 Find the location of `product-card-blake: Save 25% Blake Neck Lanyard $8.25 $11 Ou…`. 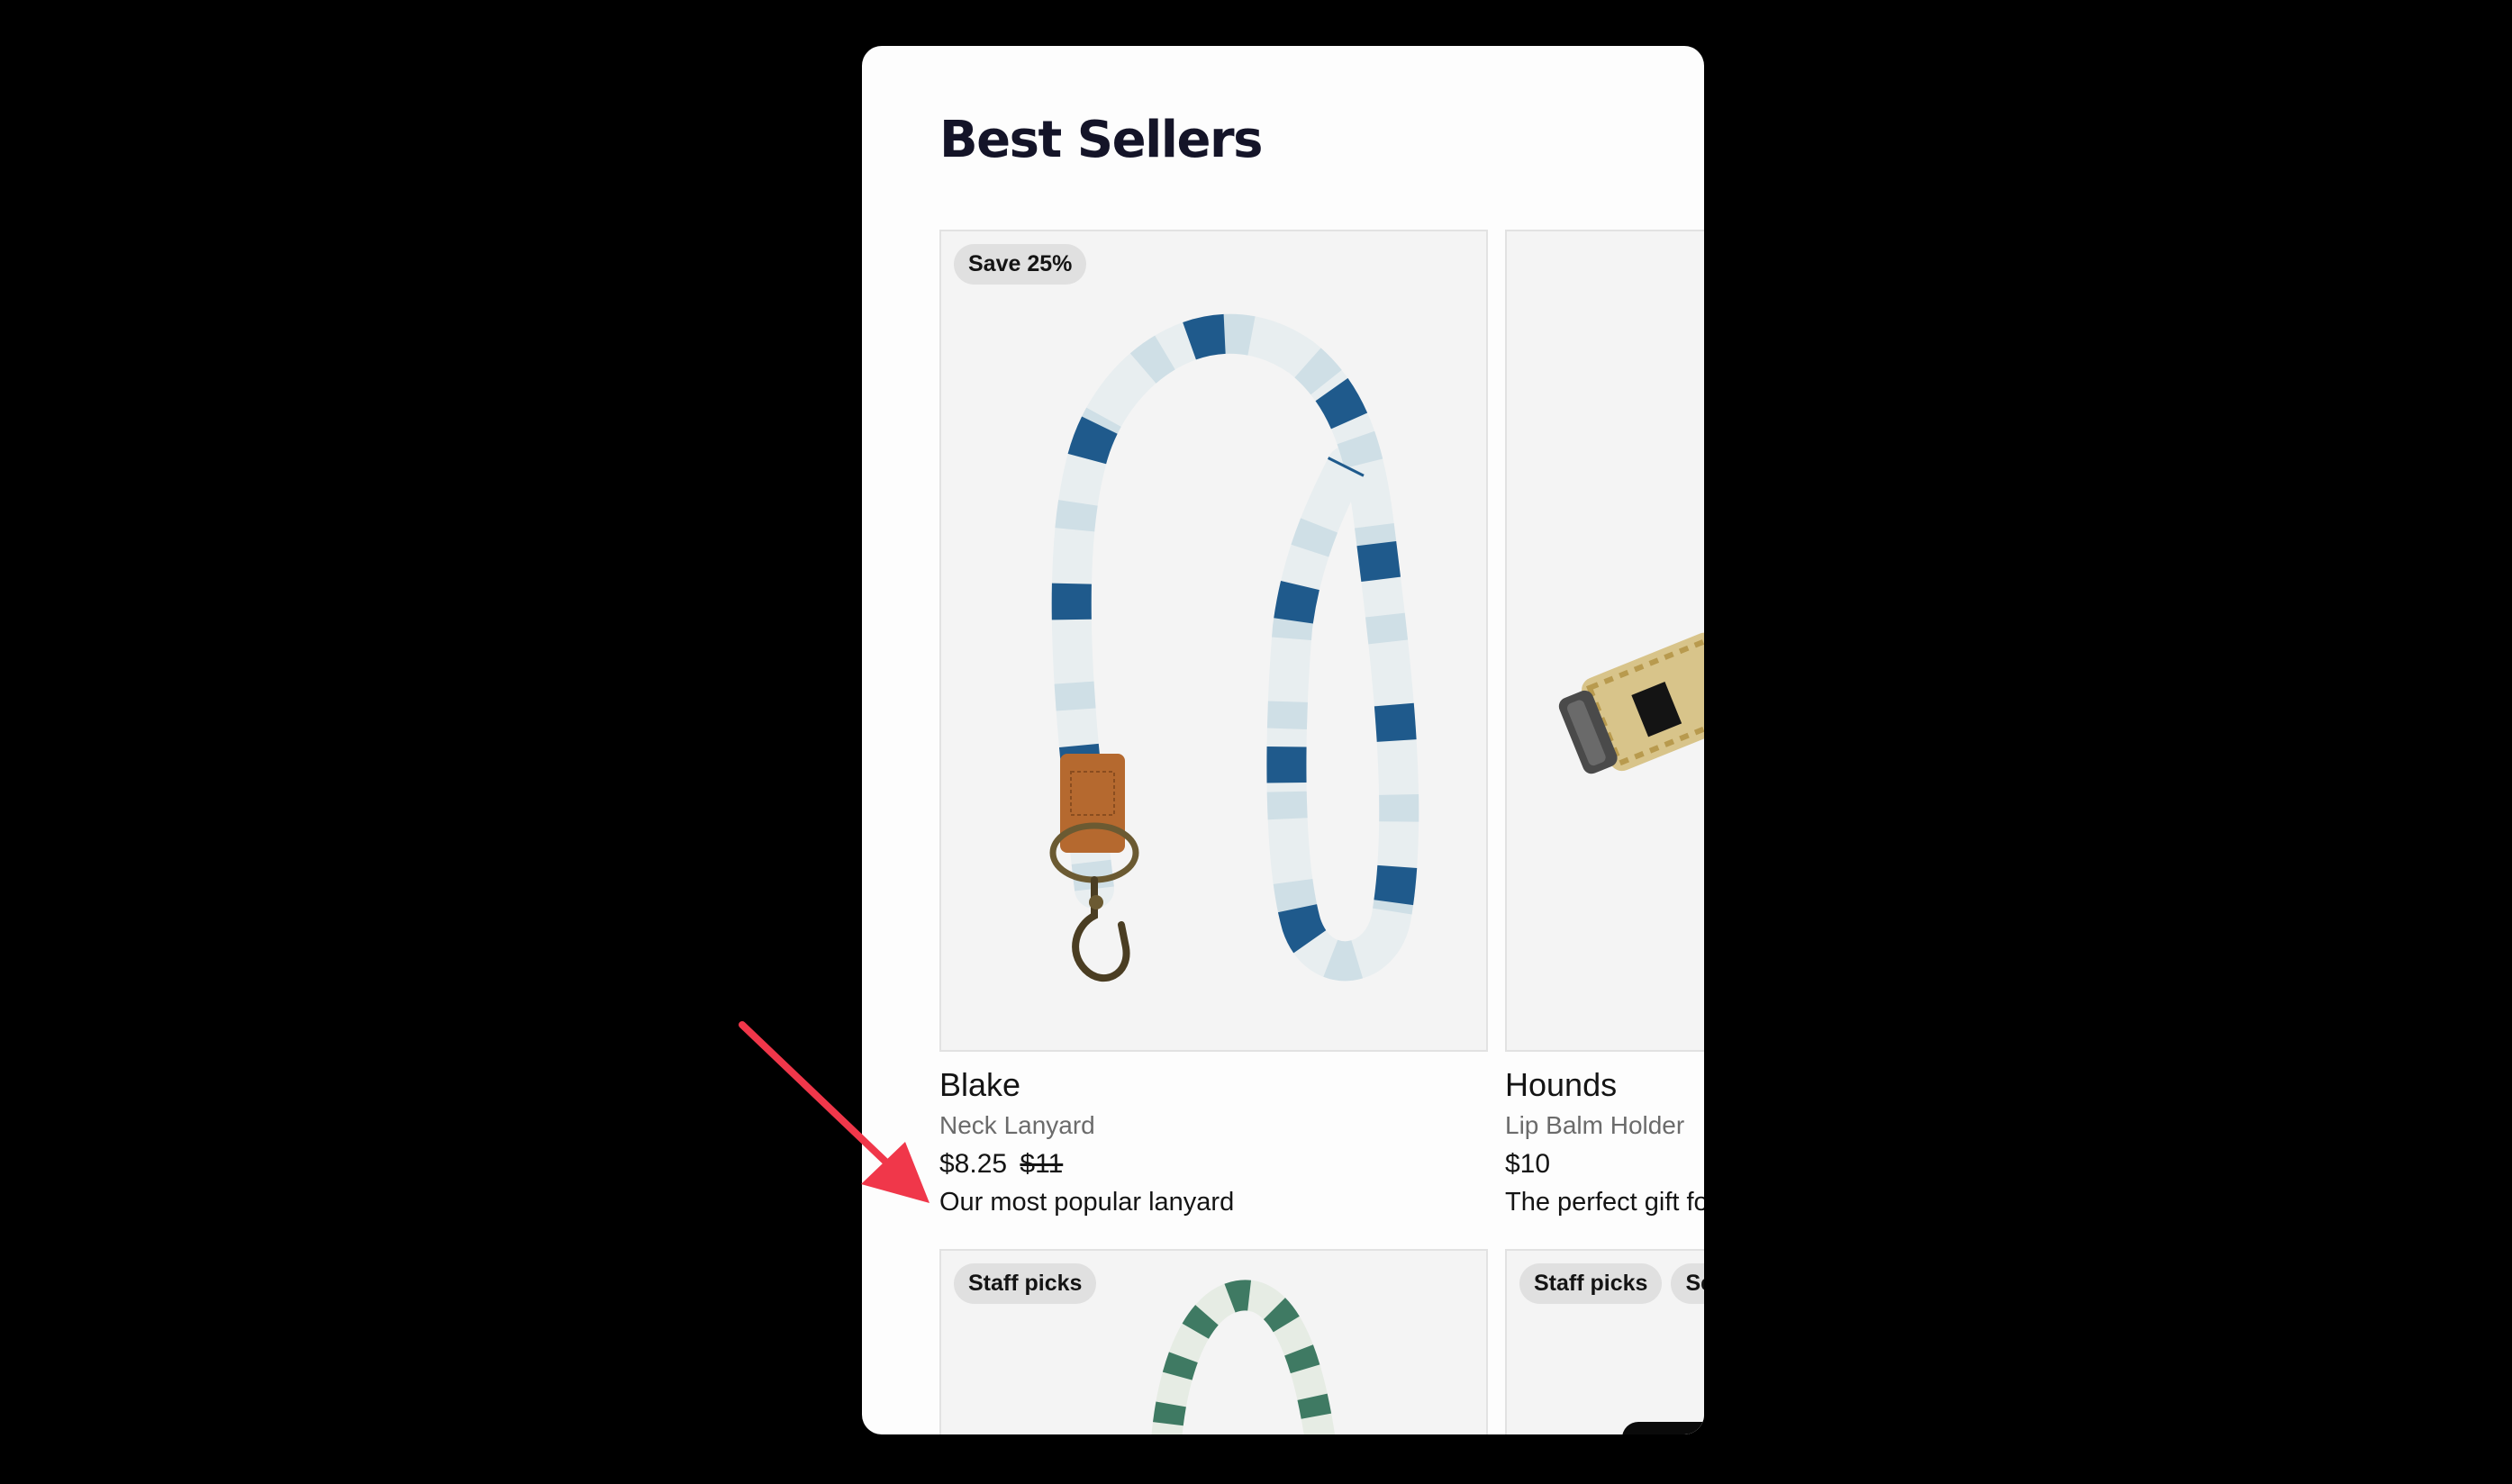

product-card-blake: Save 25% Blake Neck Lanyard $8.25 $11 Ou… is located at coordinates (1213, 726).